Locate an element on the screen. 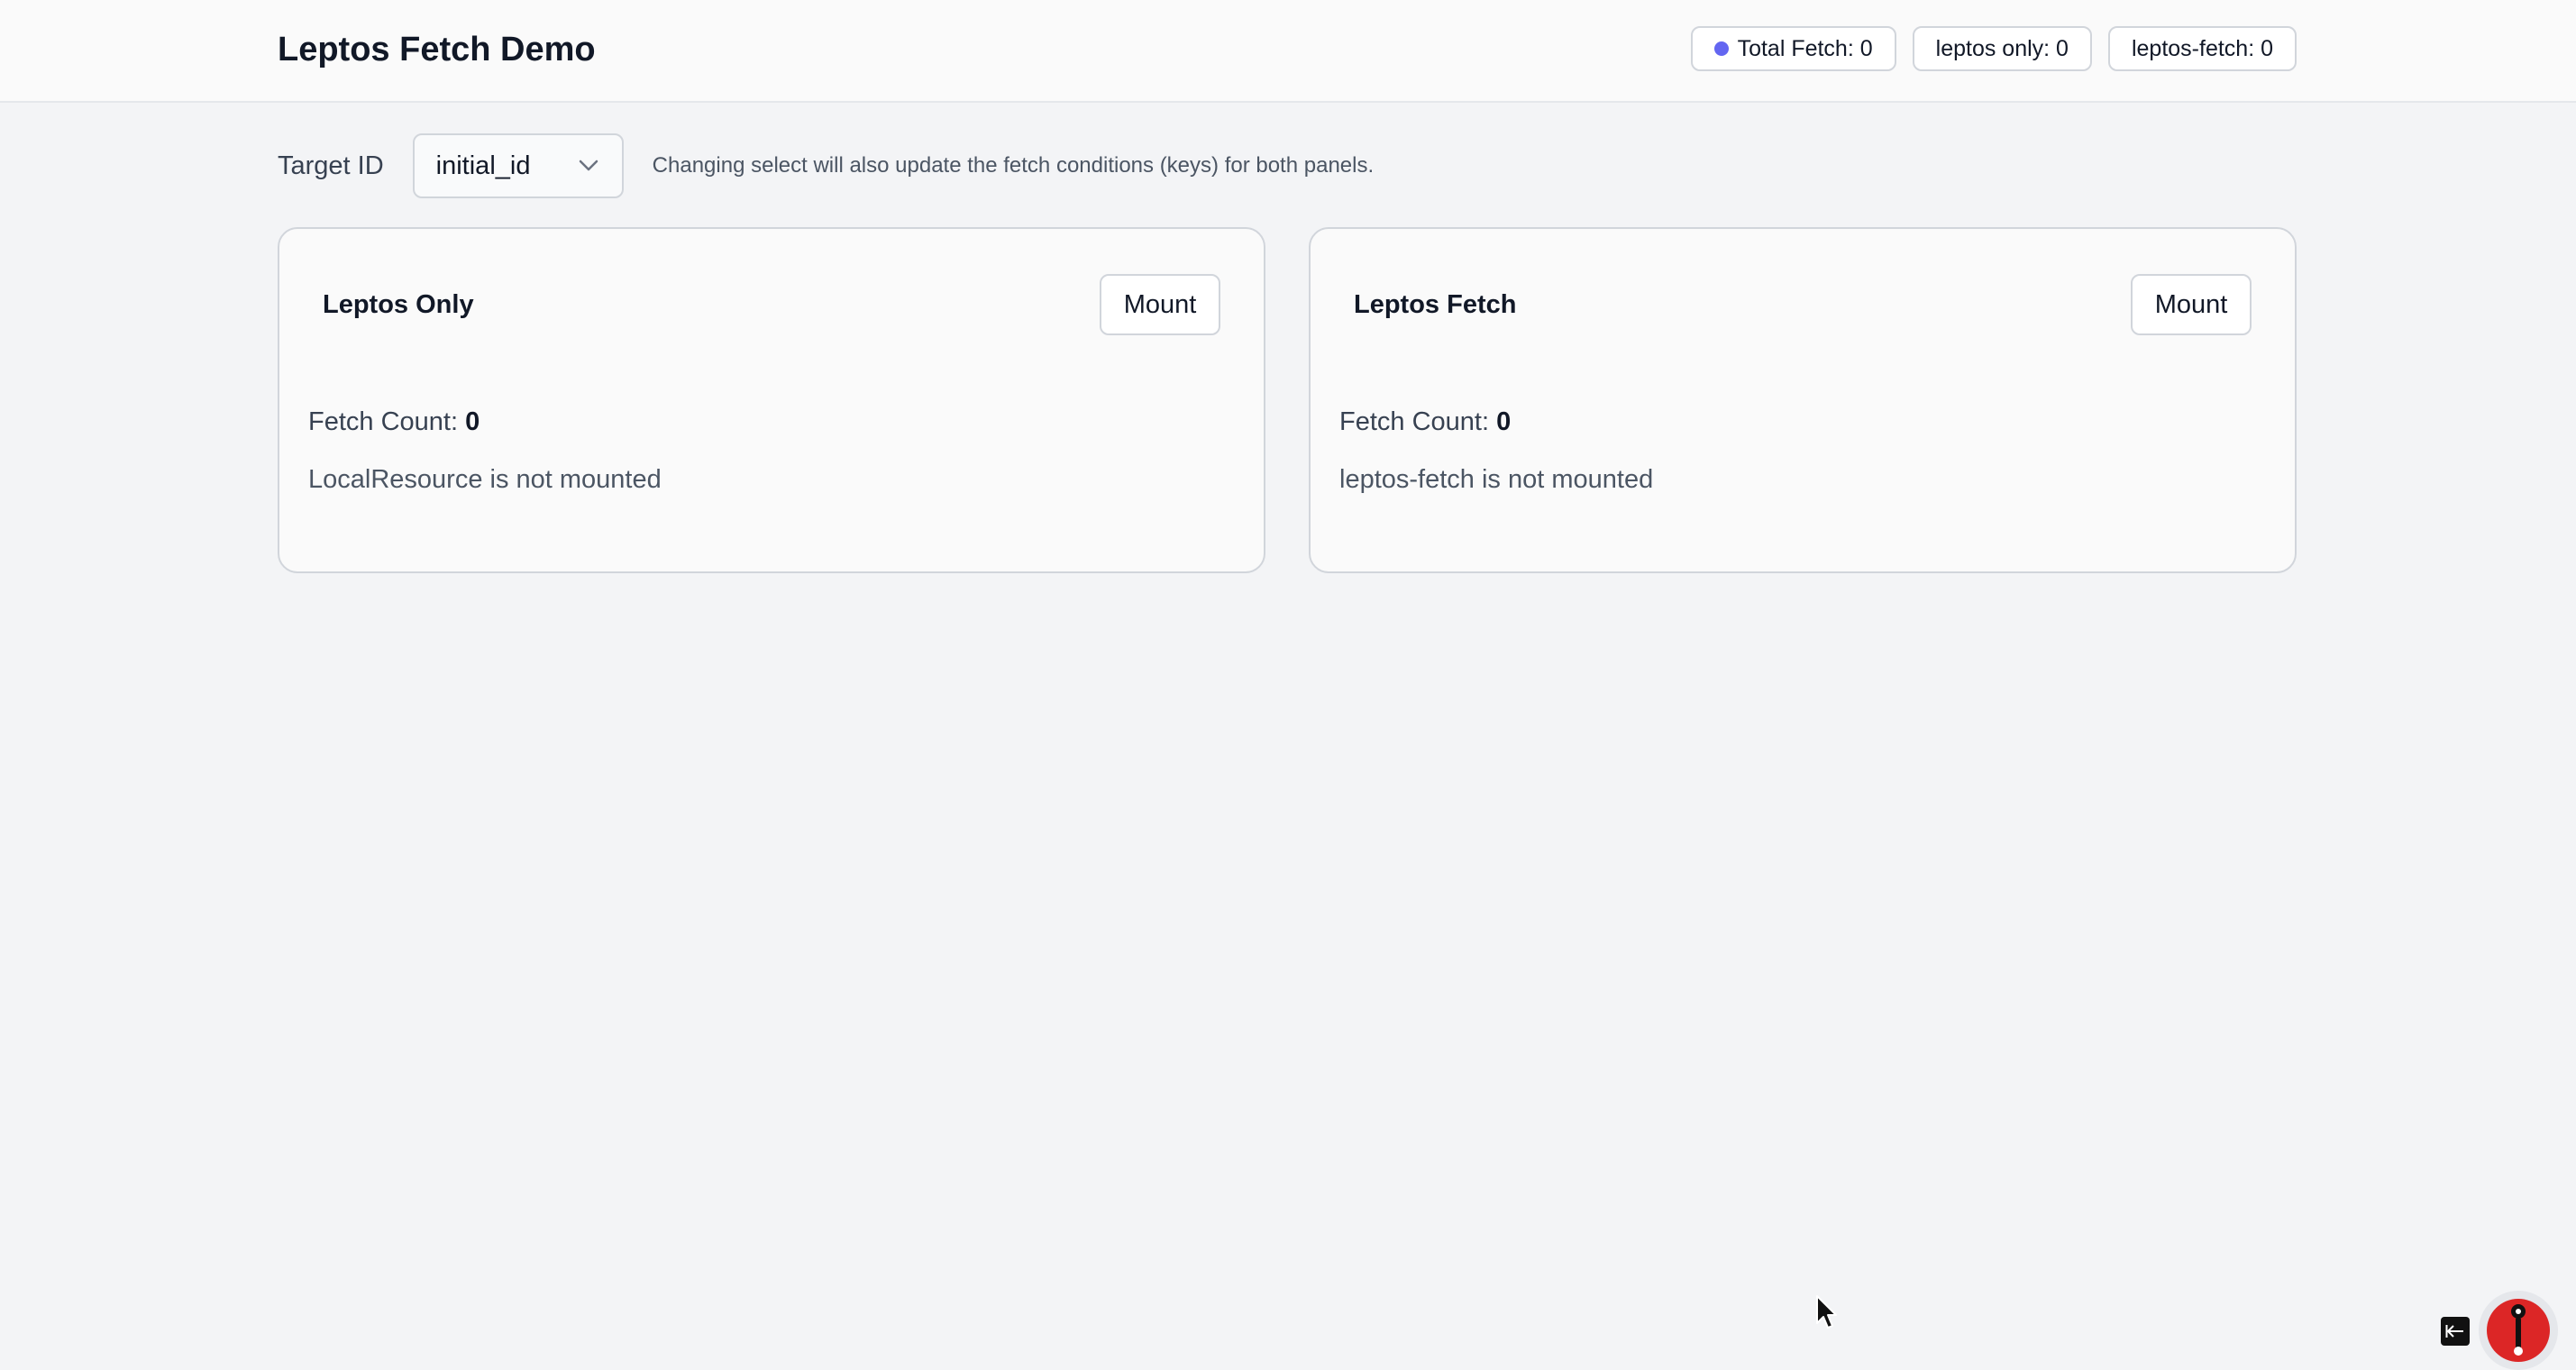 This screenshot has height=1370, width=2576. panel-title: Leptos Fetch is located at coordinates (1435, 304).